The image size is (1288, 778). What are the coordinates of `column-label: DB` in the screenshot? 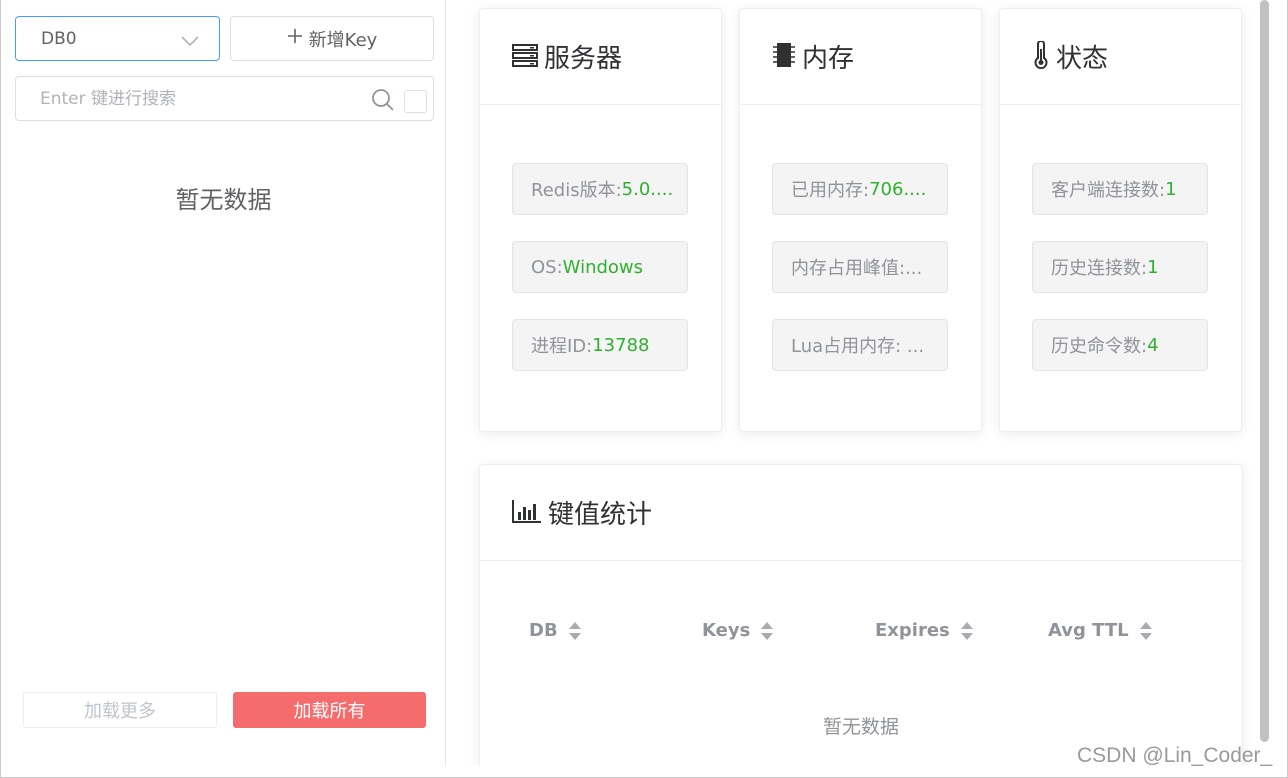 It's located at (543, 630).